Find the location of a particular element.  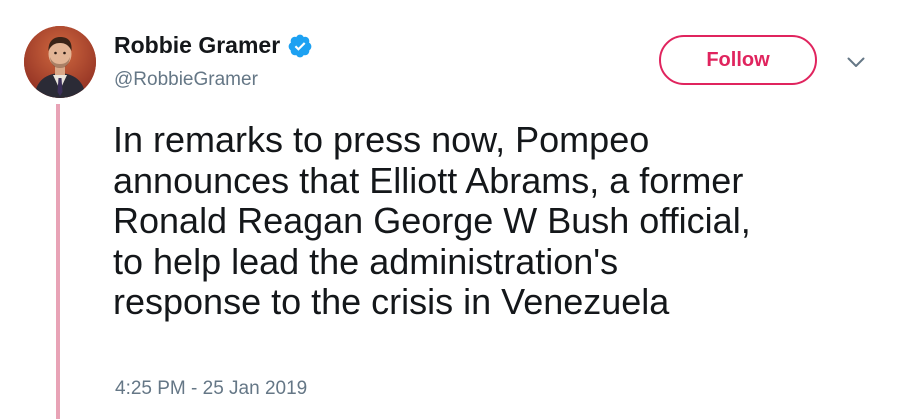

author-name-row: Robbie Gramer is located at coordinates (213, 45).